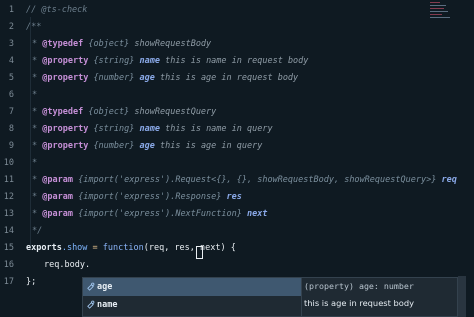  I want to click on code-line: * @typedef {object} showRequestBody, so click(121, 44).